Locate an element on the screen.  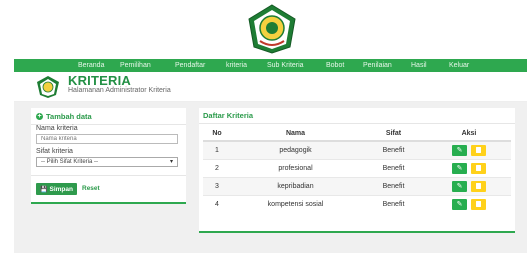
table-row: 3 kepribadian Benefit ✎ is located at coordinates (357, 185).